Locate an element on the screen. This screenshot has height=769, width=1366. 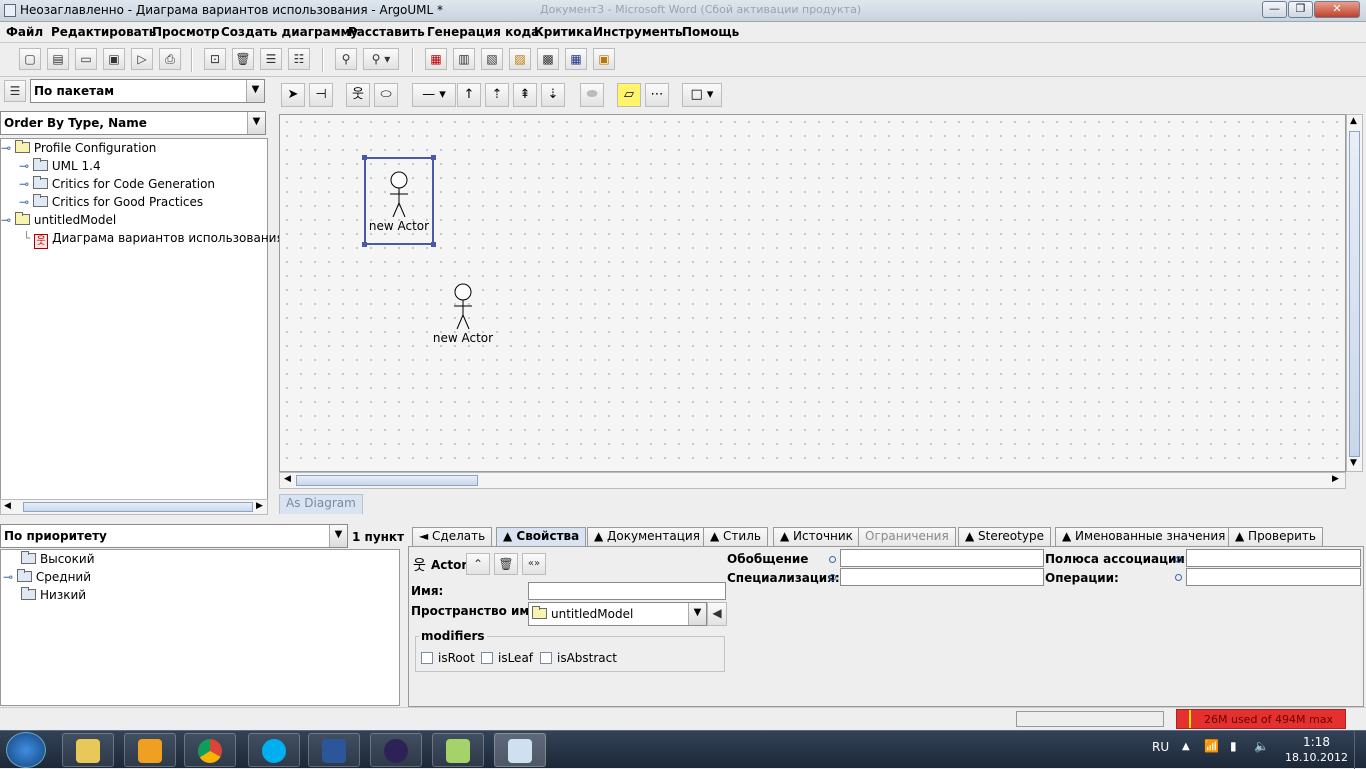
canvas-vscrollbar: ▲ ▼ is located at coordinates (1354, 293).